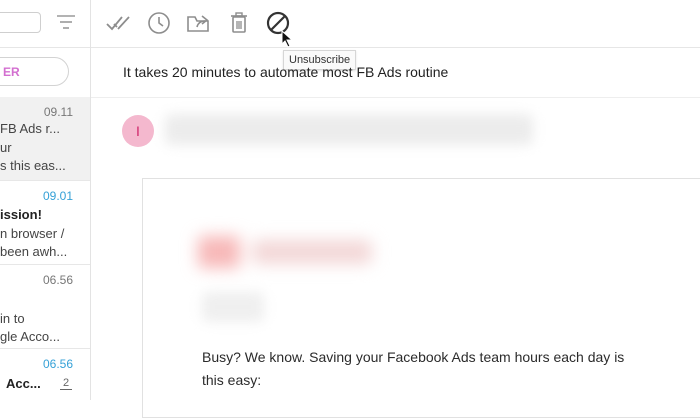 Image resolution: width=700 pixels, height=418 pixels. What do you see at coordinates (138, 131) in the screenshot?
I see `sender-avatar: I` at bounding box center [138, 131].